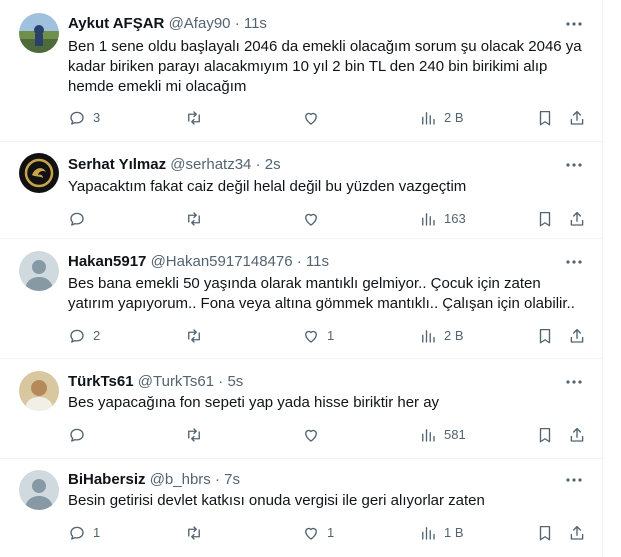 Image resolution: width=621 pixels, height=557 pixels. What do you see at coordinates (116, 23) in the screenshot?
I see `display-name: Aykut AFŞAR` at bounding box center [116, 23].